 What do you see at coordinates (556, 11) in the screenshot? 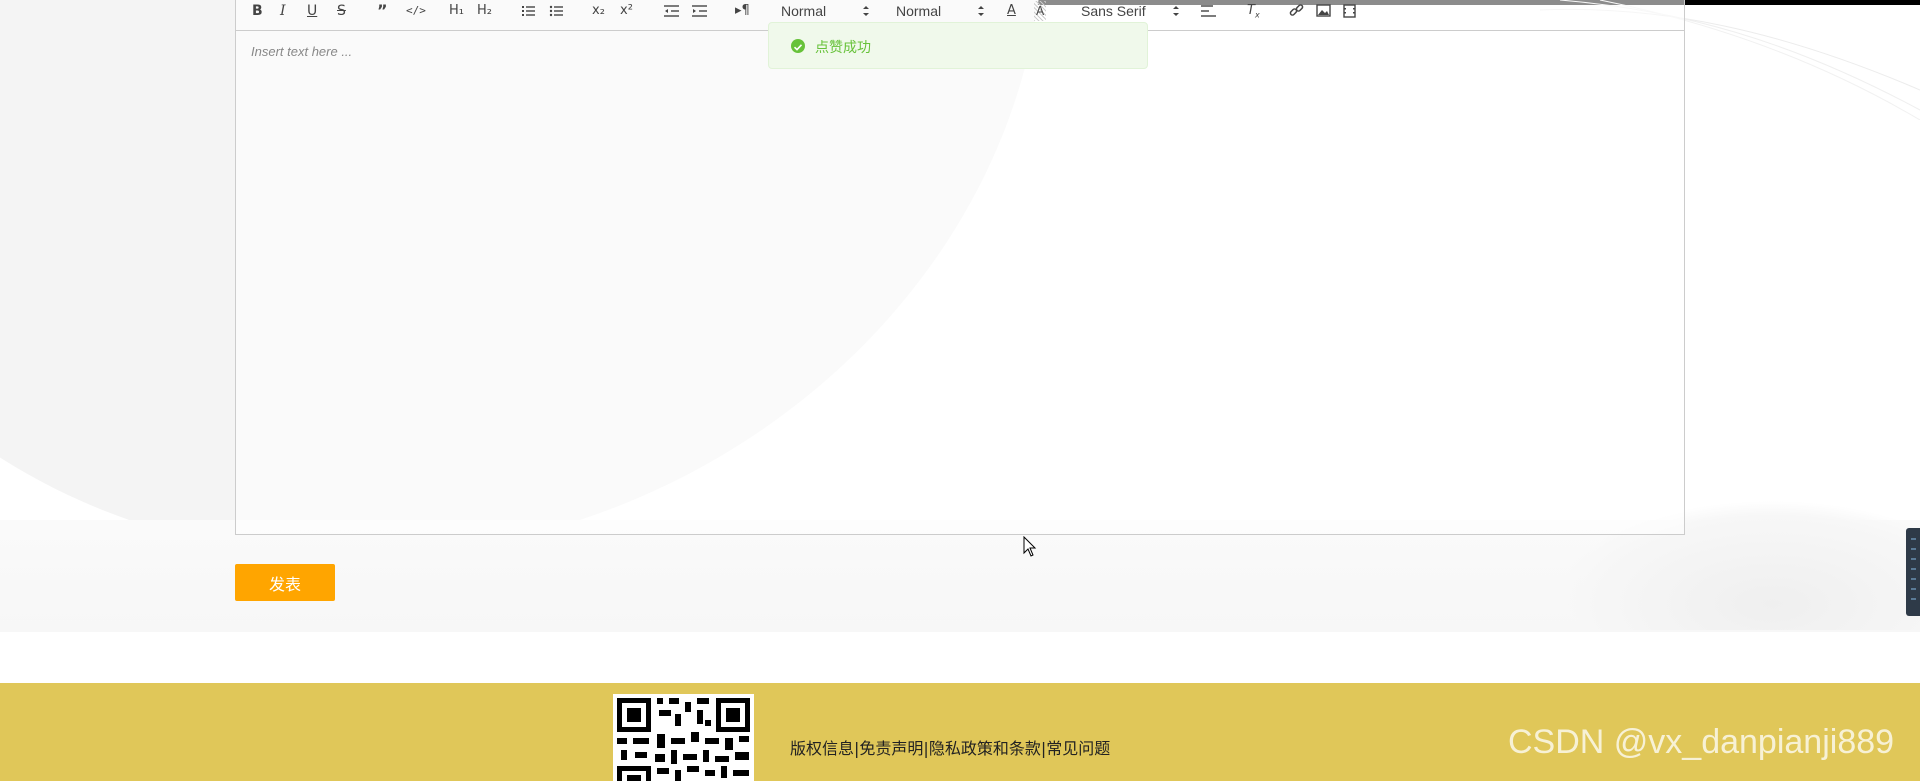
I see `bullet-list-icon` at bounding box center [556, 11].